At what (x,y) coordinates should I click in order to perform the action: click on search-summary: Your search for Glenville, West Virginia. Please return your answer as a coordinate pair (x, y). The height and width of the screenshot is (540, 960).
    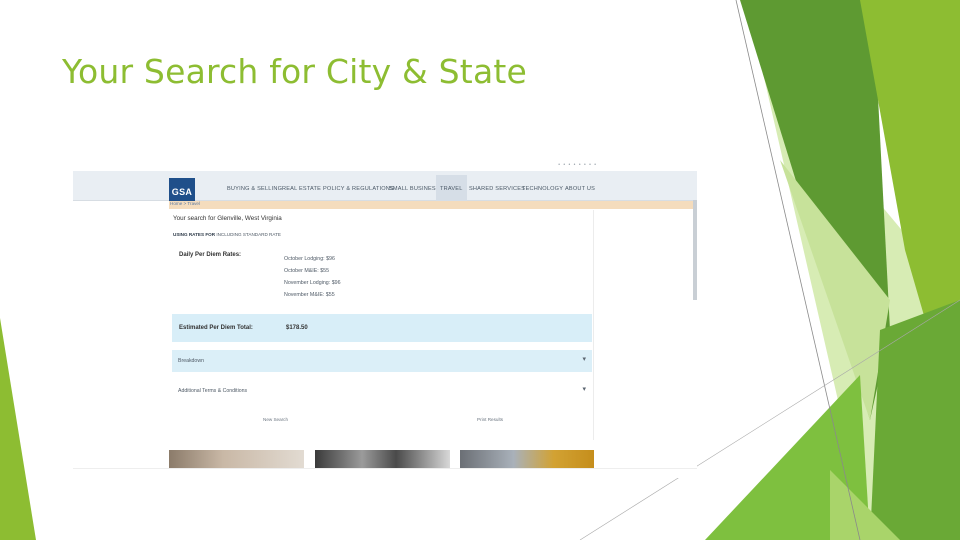
    Looking at the image, I should click on (227, 218).